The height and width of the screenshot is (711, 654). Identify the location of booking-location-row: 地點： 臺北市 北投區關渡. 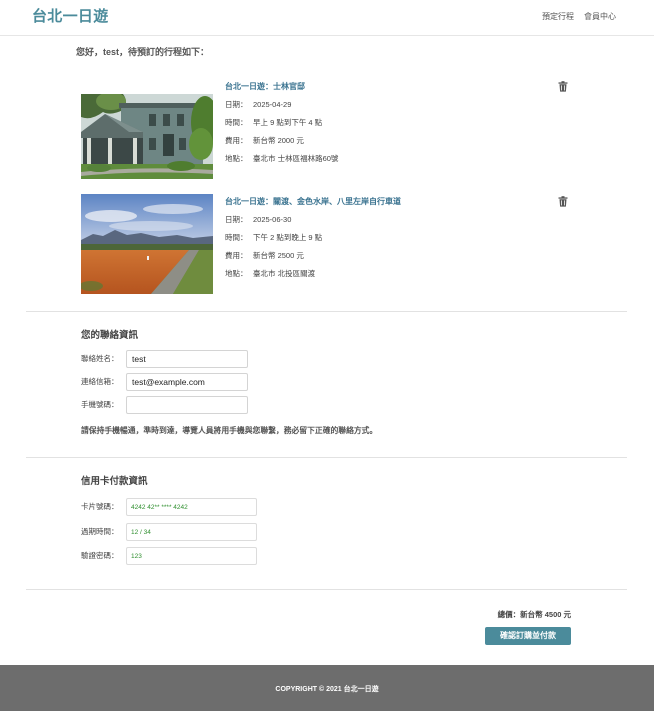
(313, 274).